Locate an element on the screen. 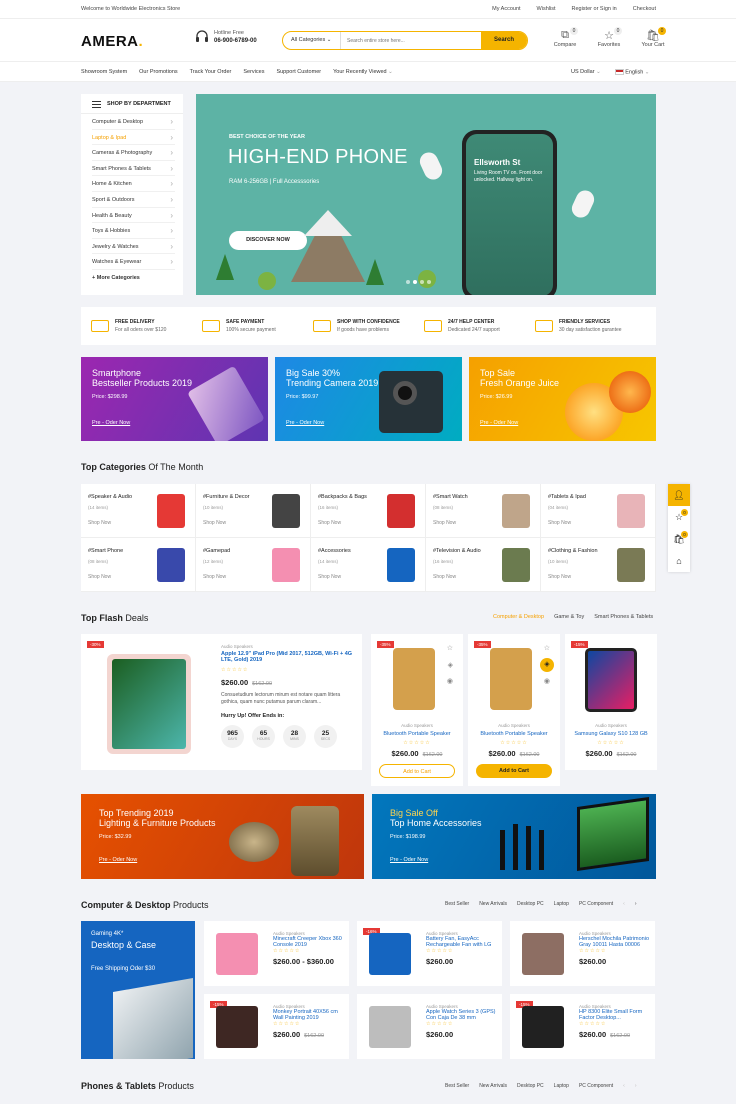  nav-recently-viewed: Your Recently Viewed ⌄ is located at coordinates (363, 72).